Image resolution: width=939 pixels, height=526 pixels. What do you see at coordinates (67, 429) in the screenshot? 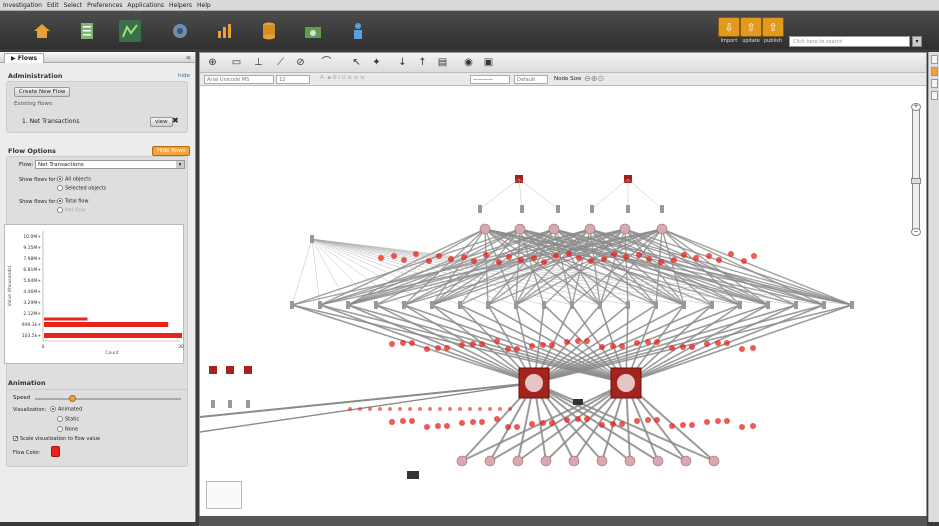
I see `none-radio: None` at bounding box center [67, 429].